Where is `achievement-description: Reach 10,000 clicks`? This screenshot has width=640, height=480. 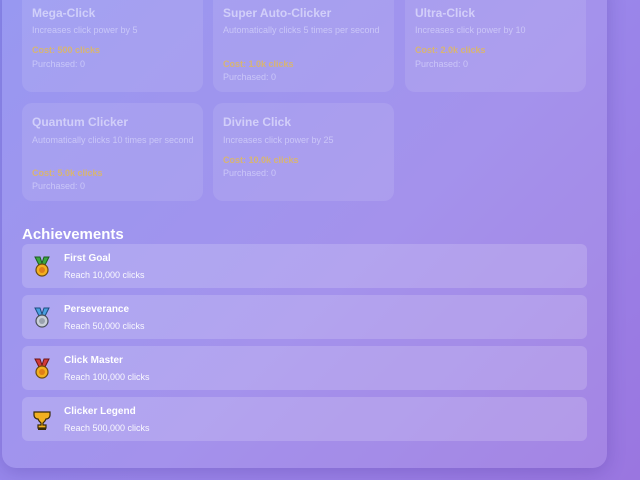 achievement-description: Reach 10,000 clicks is located at coordinates (104, 275).